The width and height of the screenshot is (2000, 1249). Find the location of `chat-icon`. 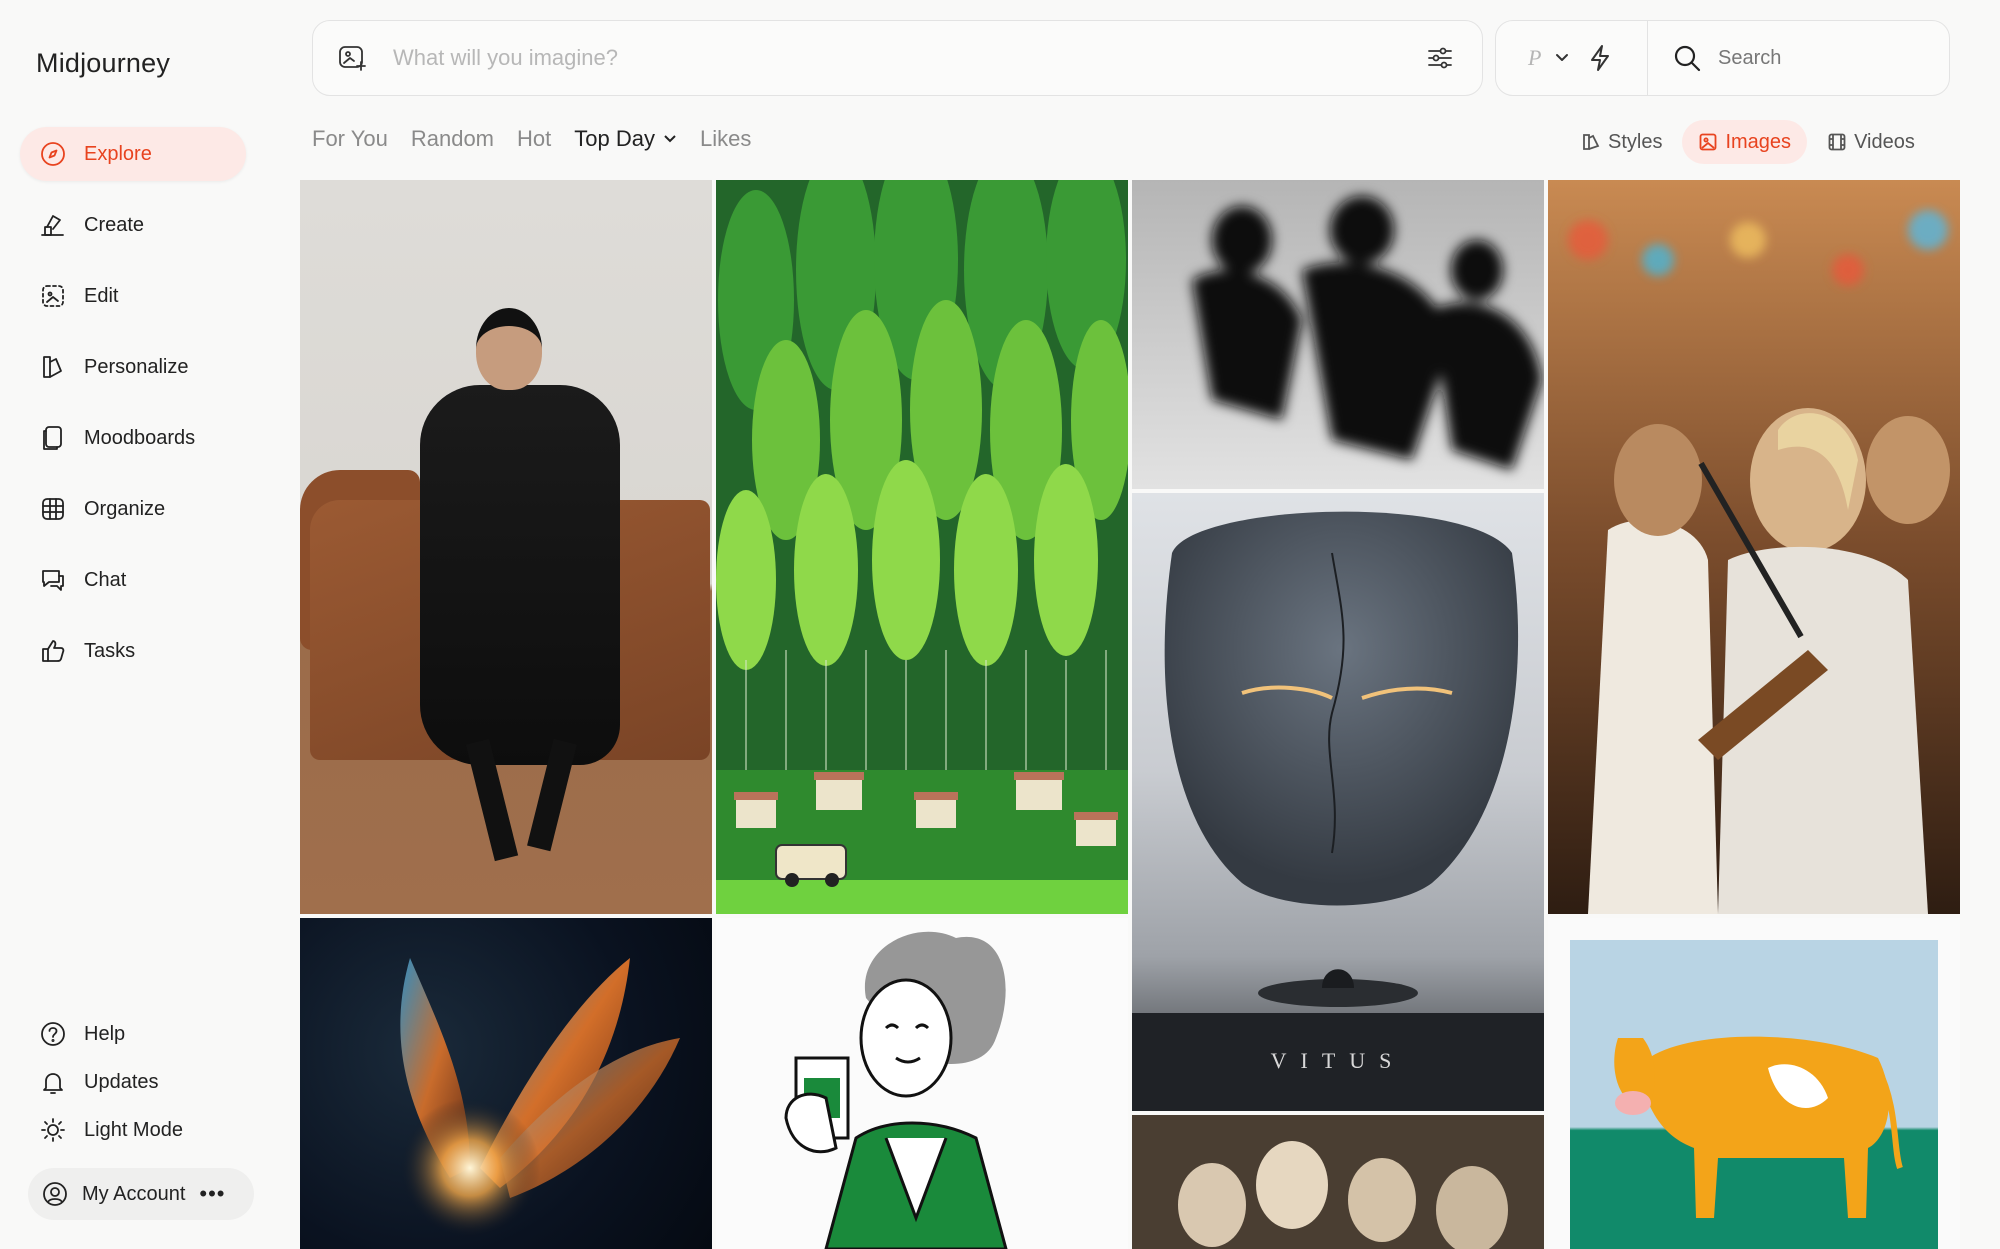

chat-icon is located at coordinates (53, 580).